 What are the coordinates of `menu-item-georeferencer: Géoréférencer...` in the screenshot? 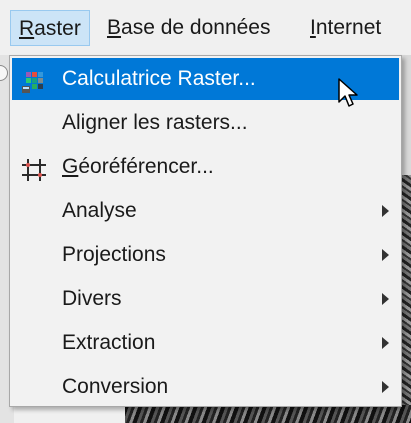 It's located at (205, 167).